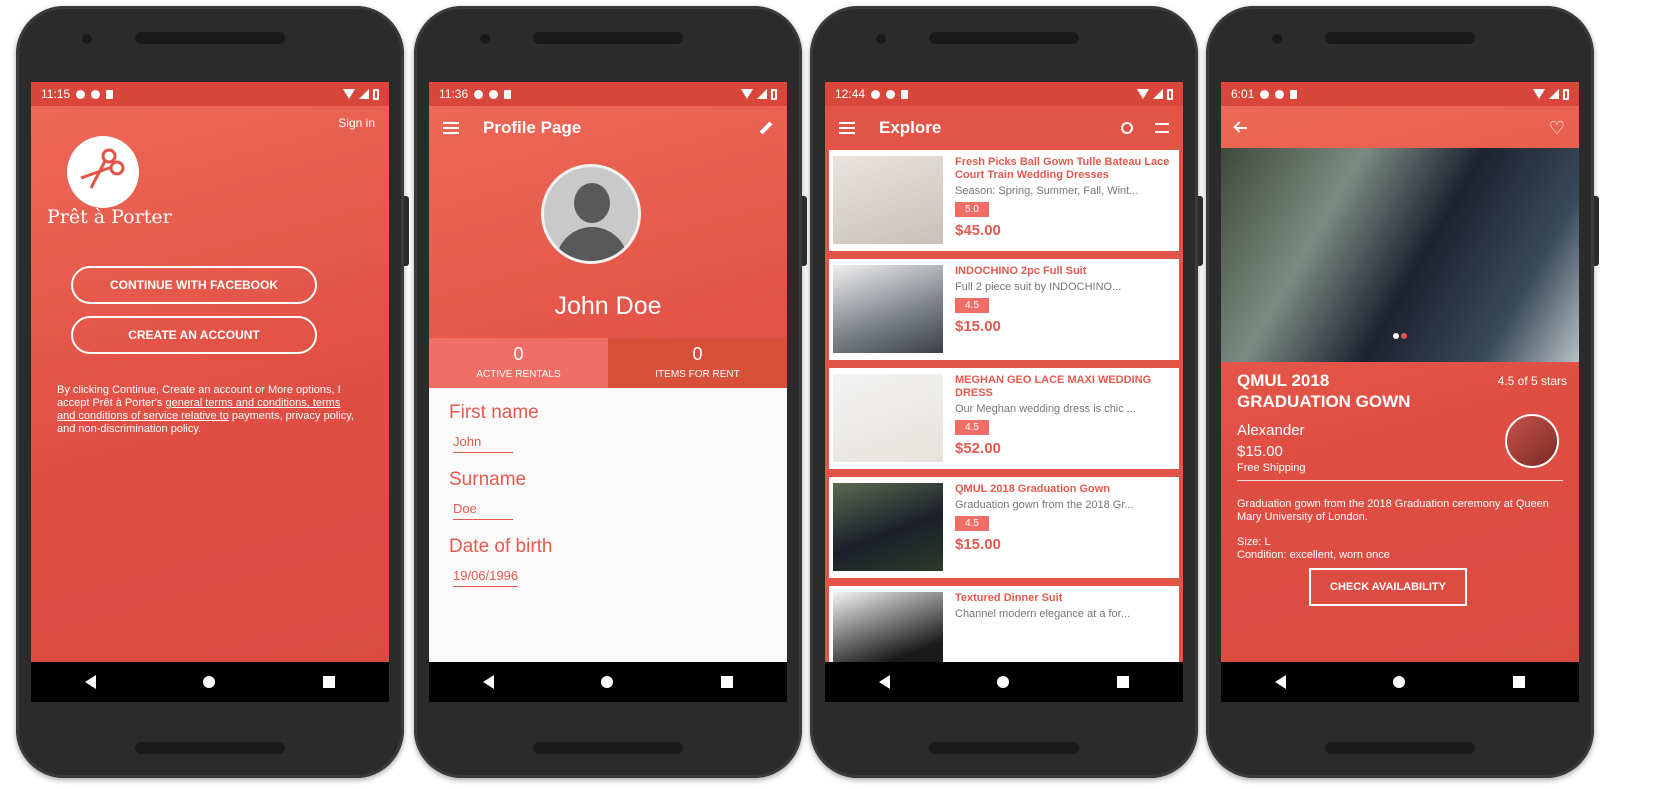  What do you see at coordinates (1033, 489) in the screenshot?
I see `listing-title: QMUL 2018 Graduation Gown` at bounding box center [1033, 489].